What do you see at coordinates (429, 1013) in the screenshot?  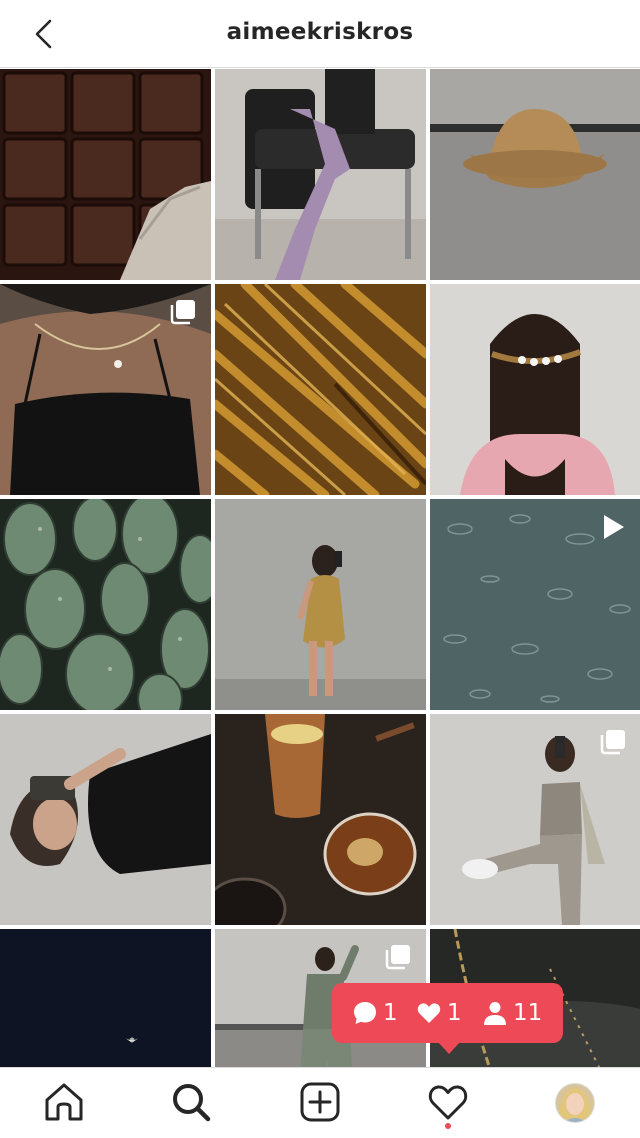 I see `heart-icon` at bounding box center [429, 1013].